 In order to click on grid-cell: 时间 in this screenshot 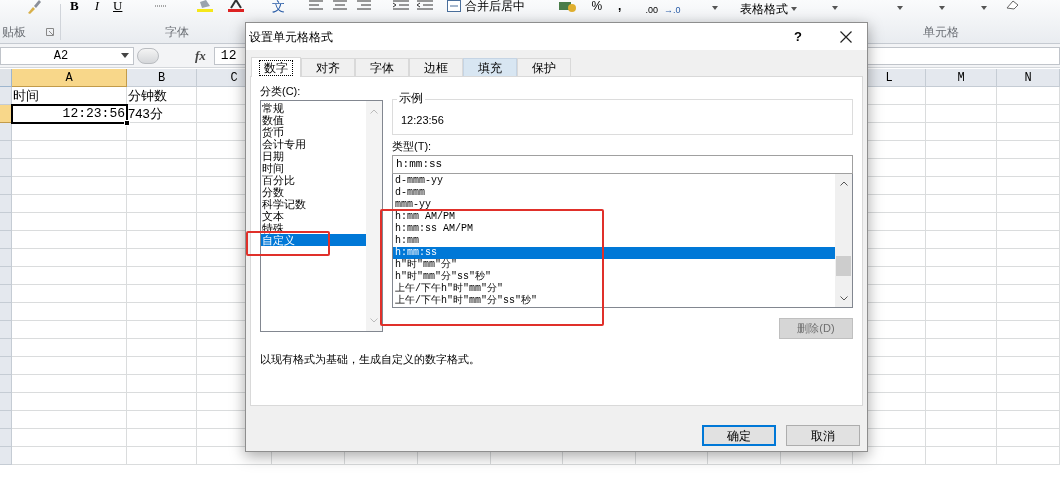, I will do `click(69, 96)`.